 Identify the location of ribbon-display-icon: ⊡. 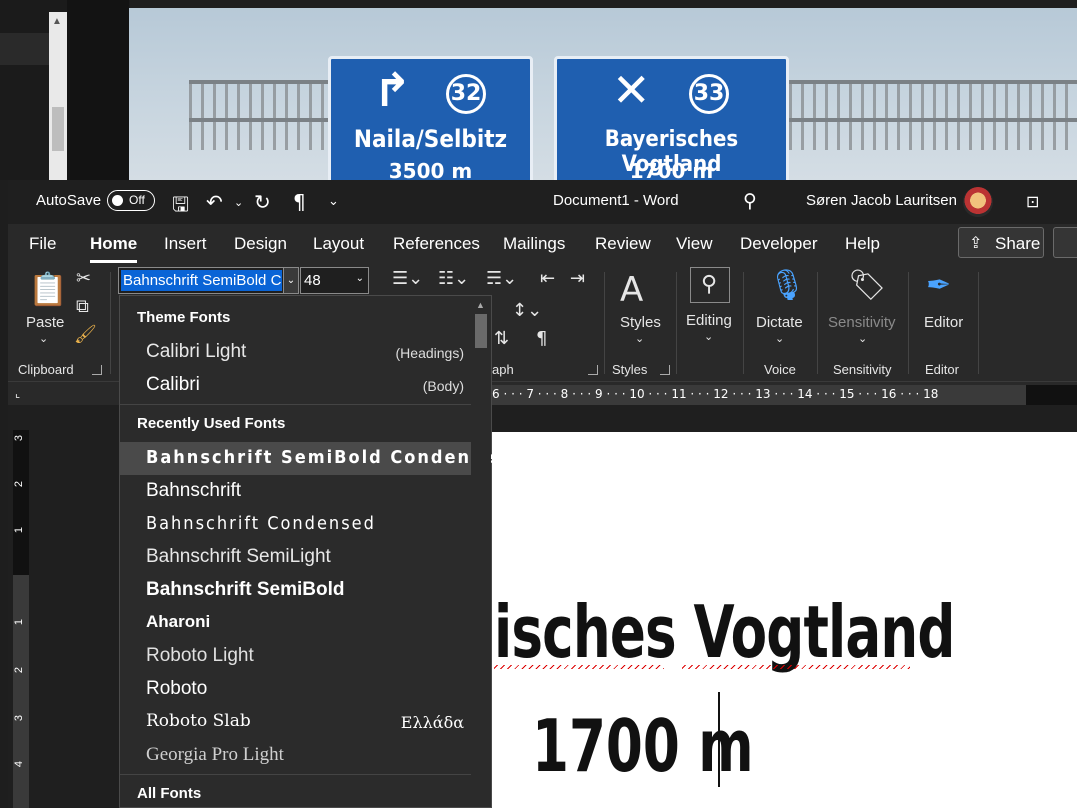
(1032, 201).